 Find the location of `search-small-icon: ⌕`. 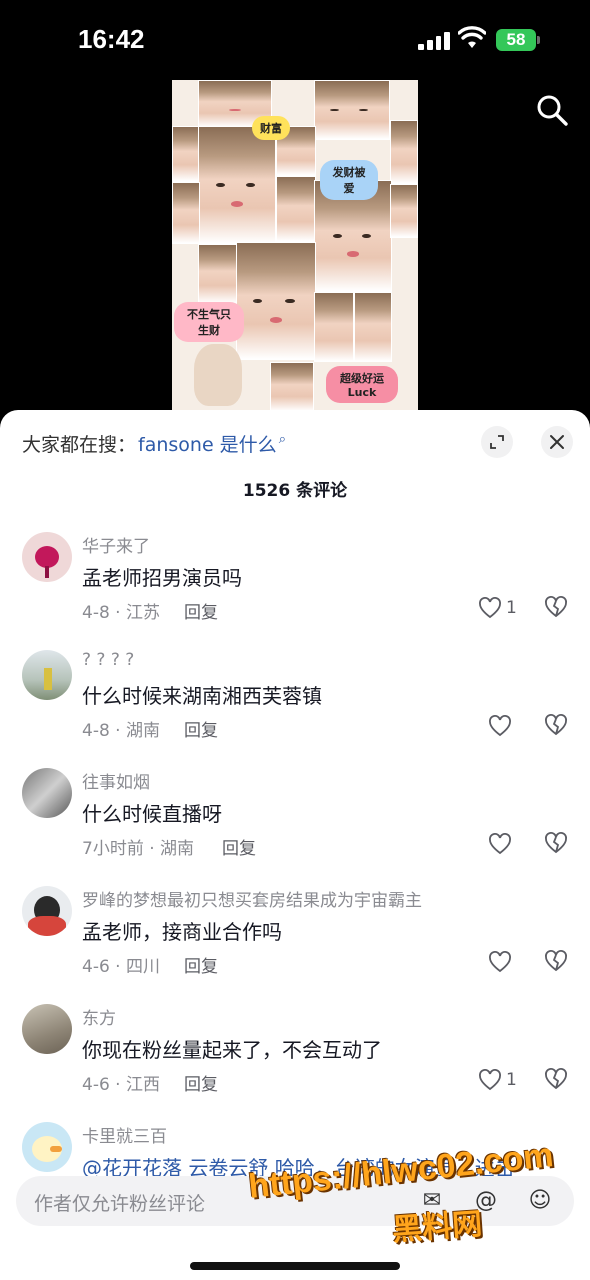

search-small-icon: ⌕ is located at coordinates (282, 439).